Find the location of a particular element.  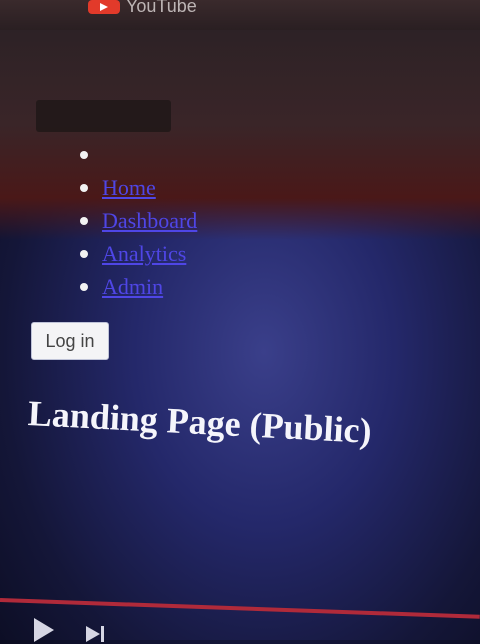

shelf-bar is located at coordinates (103, 116).